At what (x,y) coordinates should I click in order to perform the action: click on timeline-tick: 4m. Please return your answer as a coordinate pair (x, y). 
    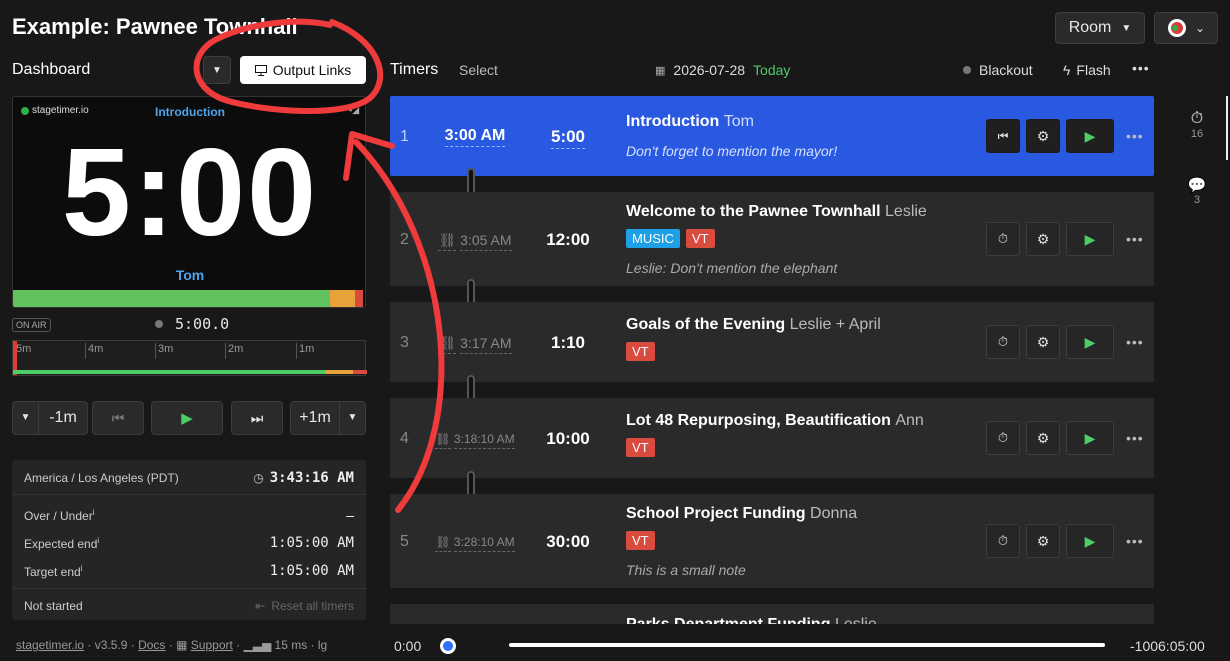
    Looking at the image, I should click on (94, 351).